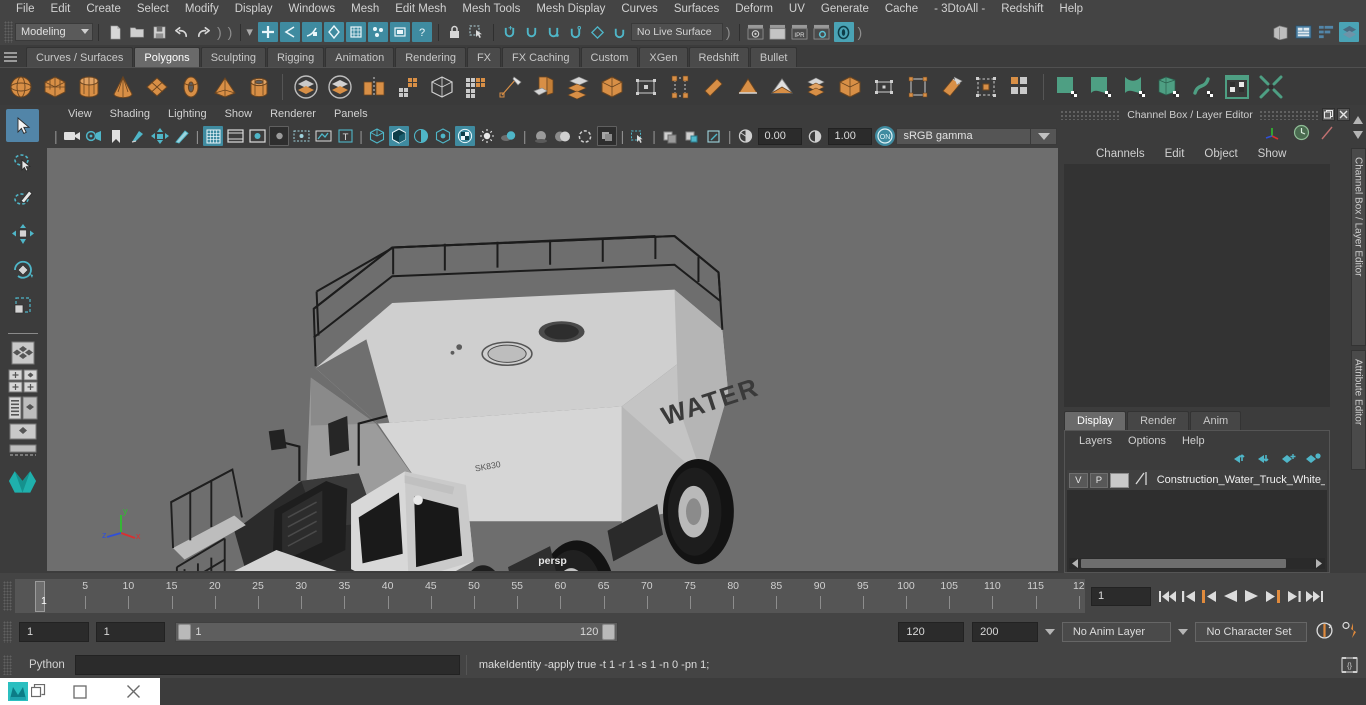 This screenshot has width=1366, height=705. What do you see at coordinates (1280, 32) in the screenshot?
I see `show-hide-editors-icon` at bounding box center [1280, 32].